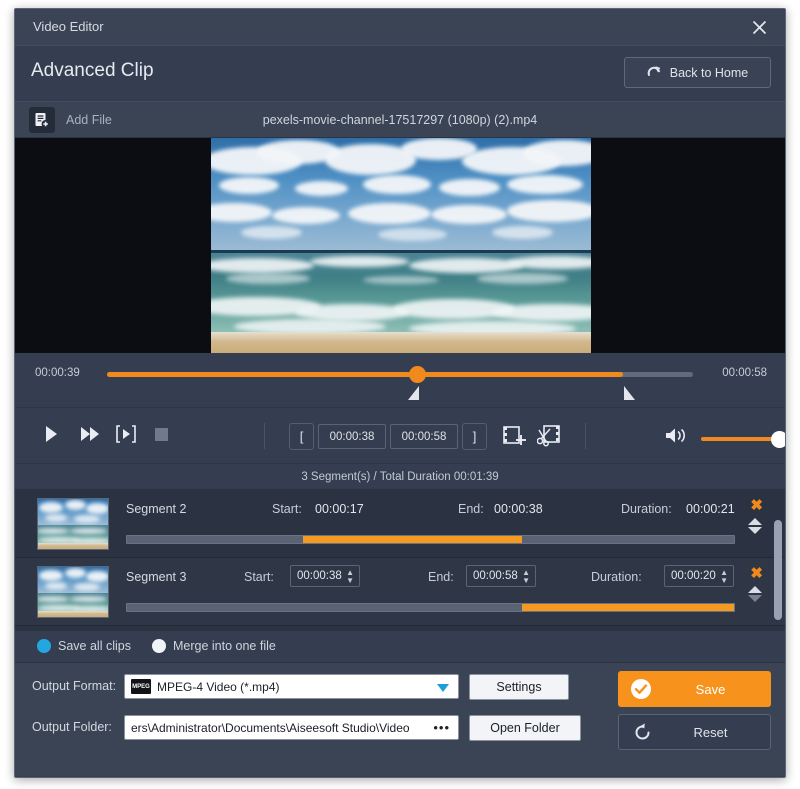 The width and height of the screenshot is (800, 789). What do you see at coordinates (74, 686) in the screenshot?
I see `output-format-label: Output Format:` at bounding box center [74, 686].